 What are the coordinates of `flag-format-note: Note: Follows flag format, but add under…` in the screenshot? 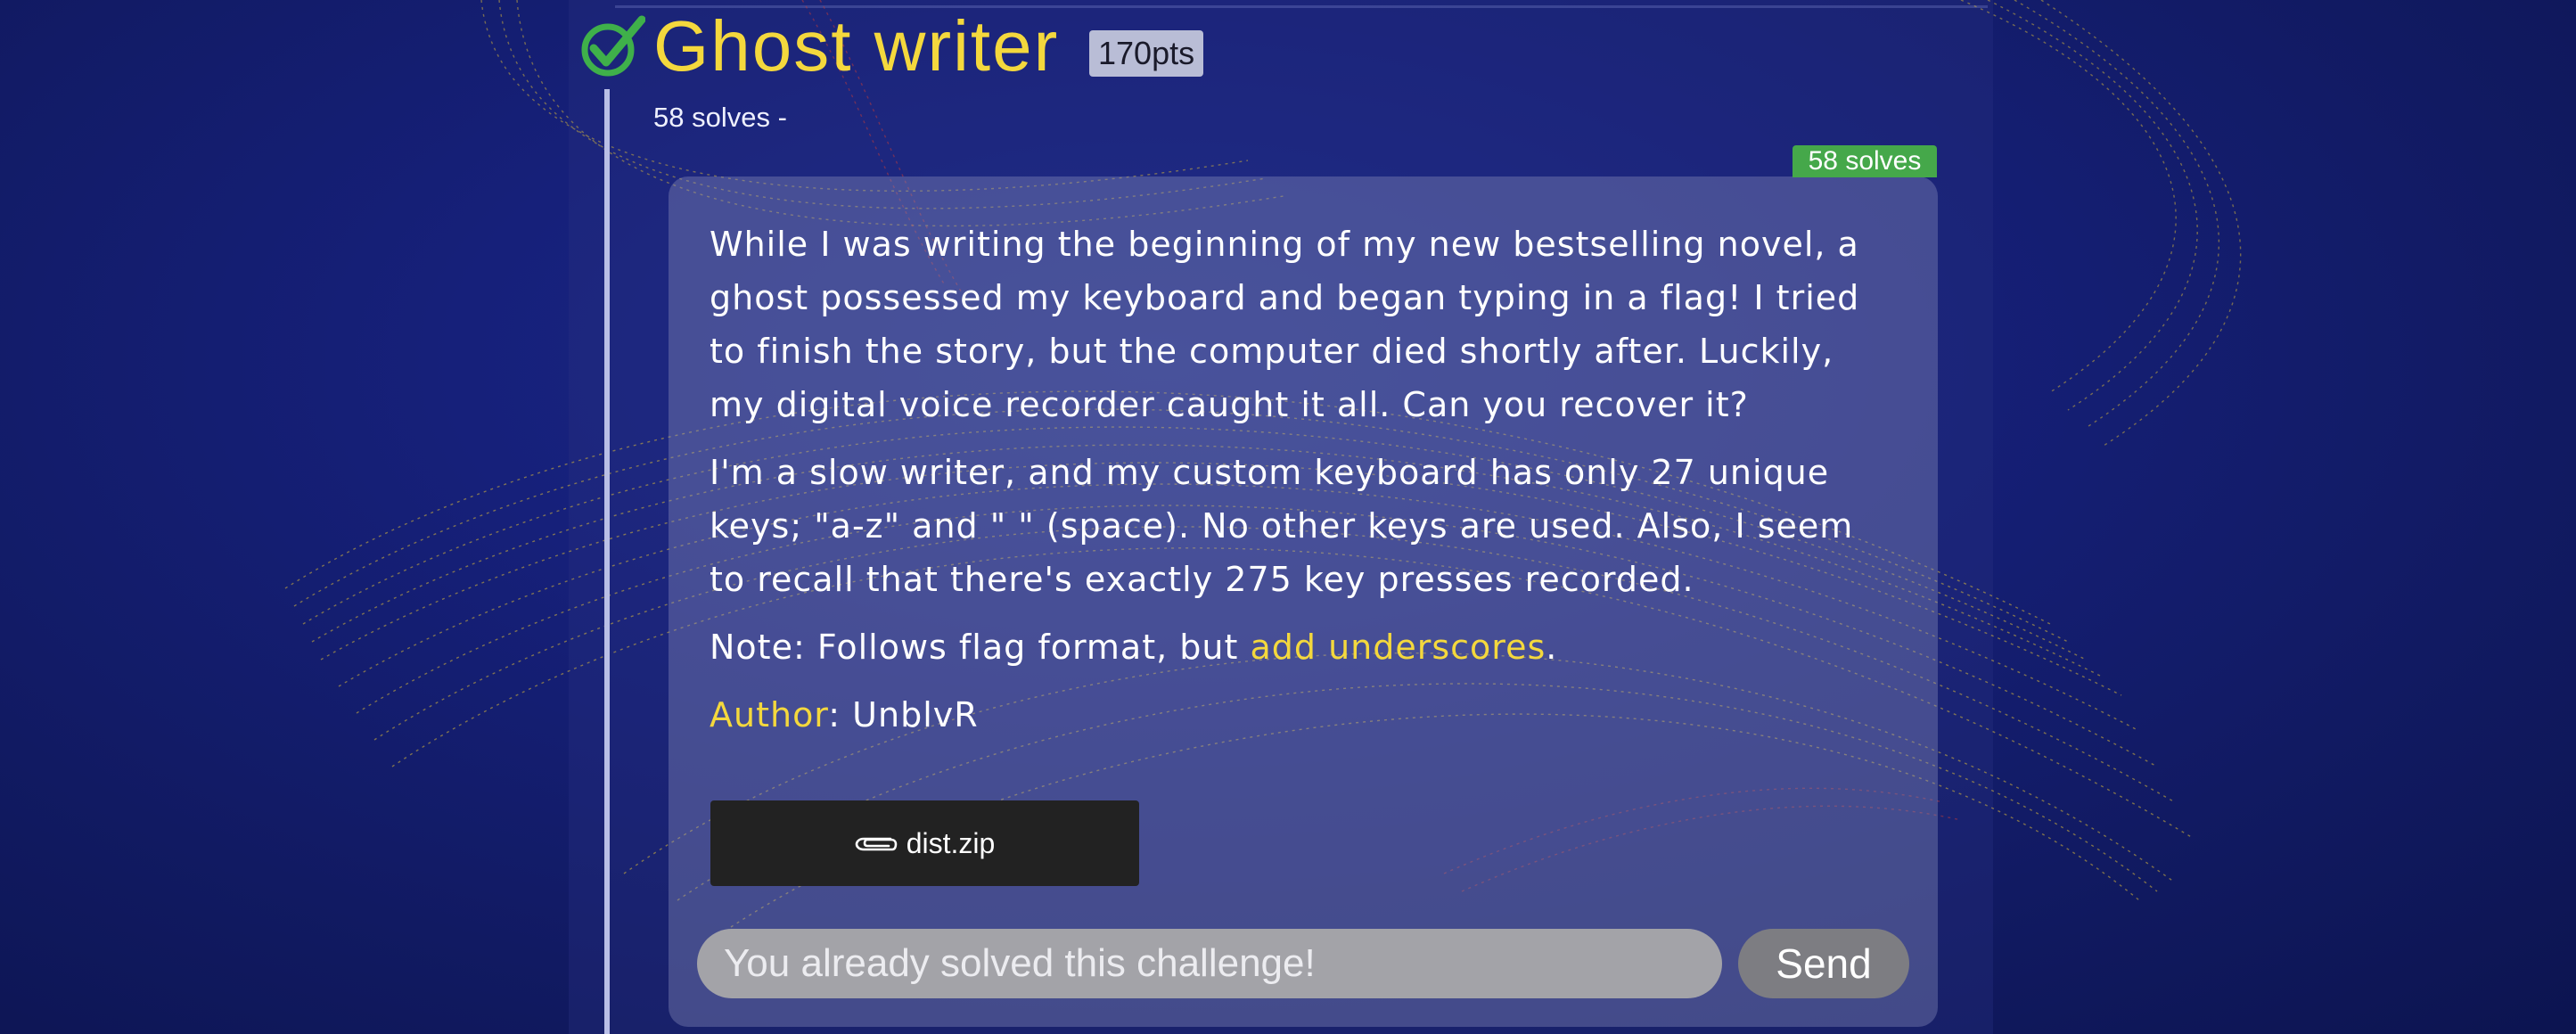 It's located at (1302, 647).